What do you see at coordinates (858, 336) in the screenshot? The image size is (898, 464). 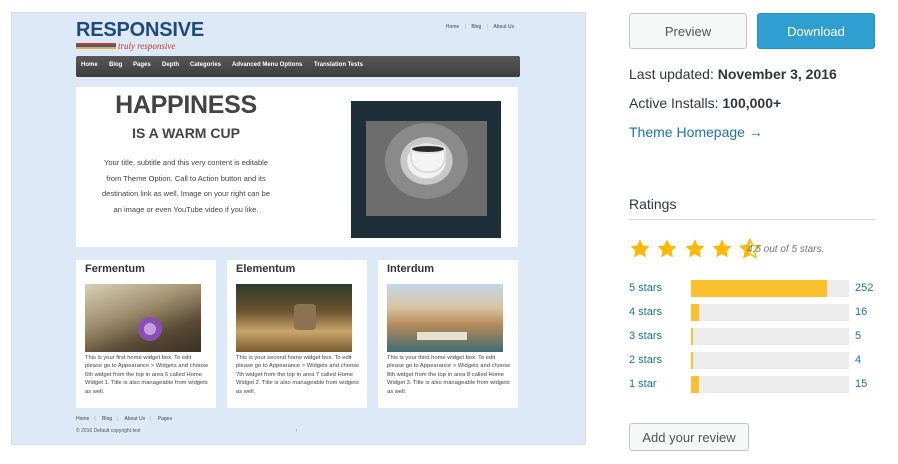 I see `rating-row-count: 5` at bounding box center [858, 336].